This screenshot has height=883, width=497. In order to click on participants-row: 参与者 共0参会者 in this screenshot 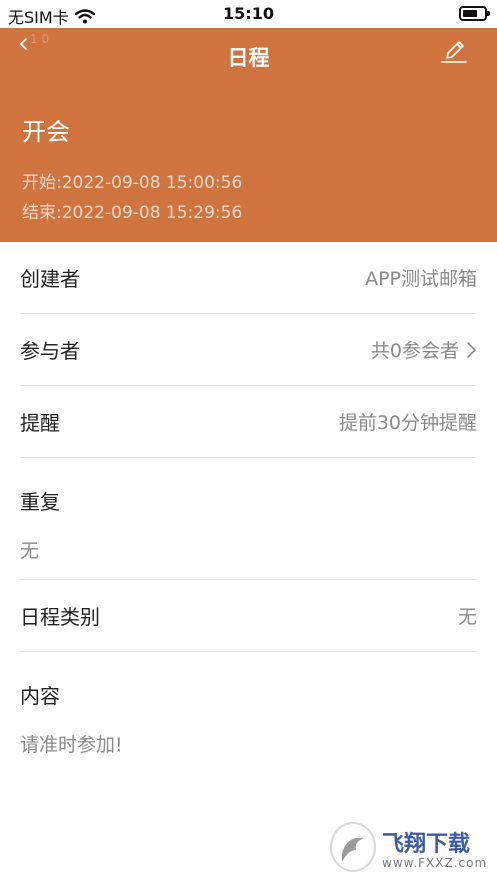, I will do `click(248, 350)`.